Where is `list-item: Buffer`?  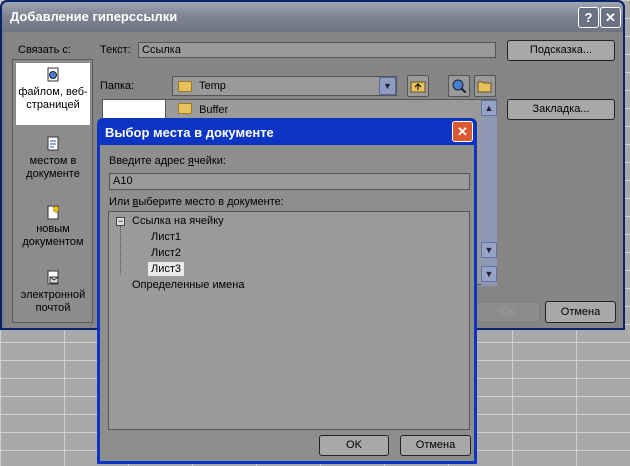
list-item: Buffer is located at coordinates (203, 109).